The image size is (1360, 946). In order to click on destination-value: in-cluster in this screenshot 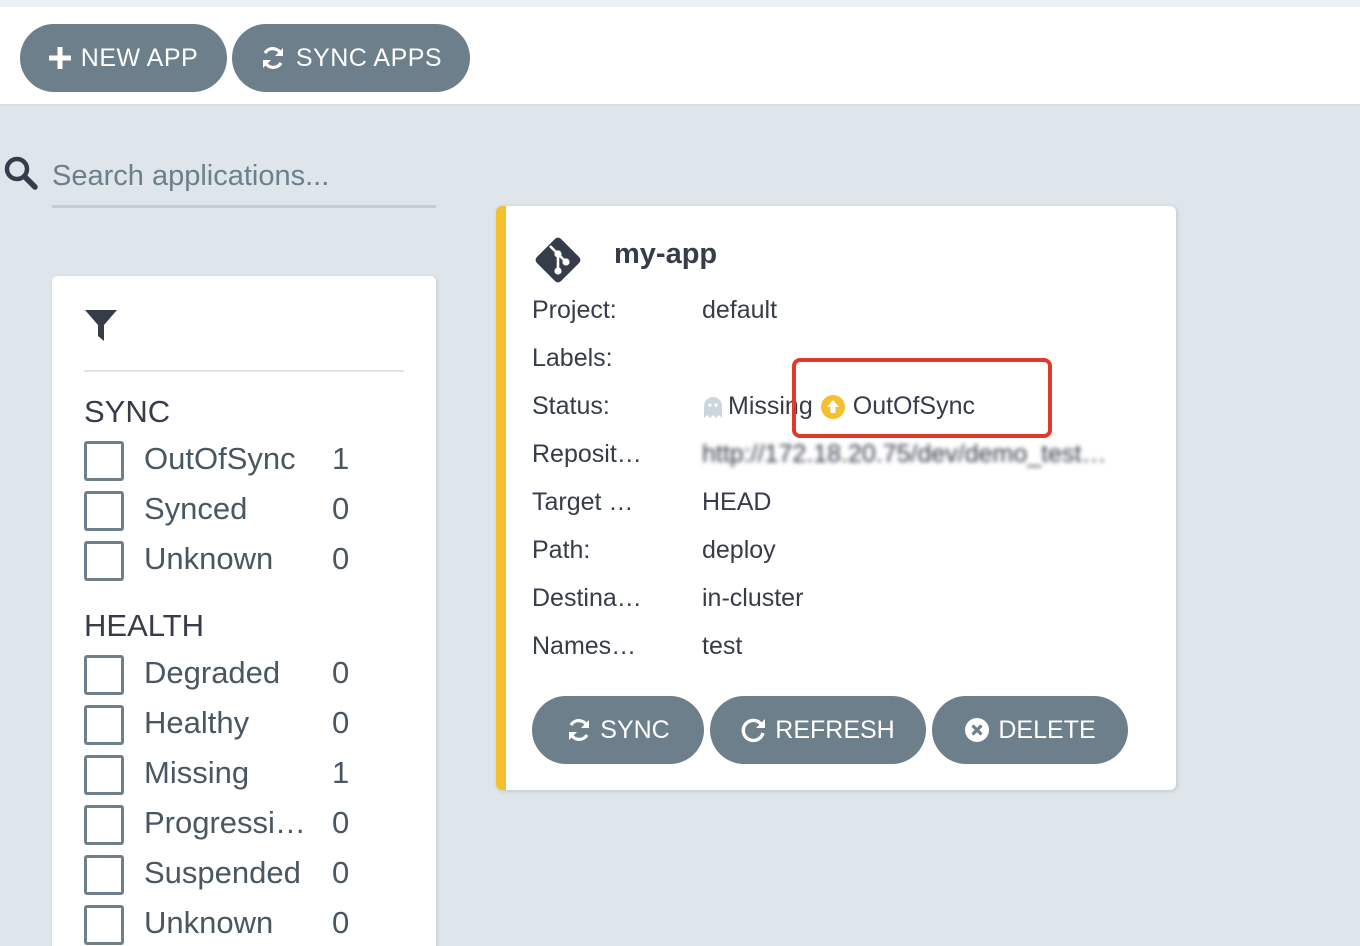, I will do `click(753, 598)`.